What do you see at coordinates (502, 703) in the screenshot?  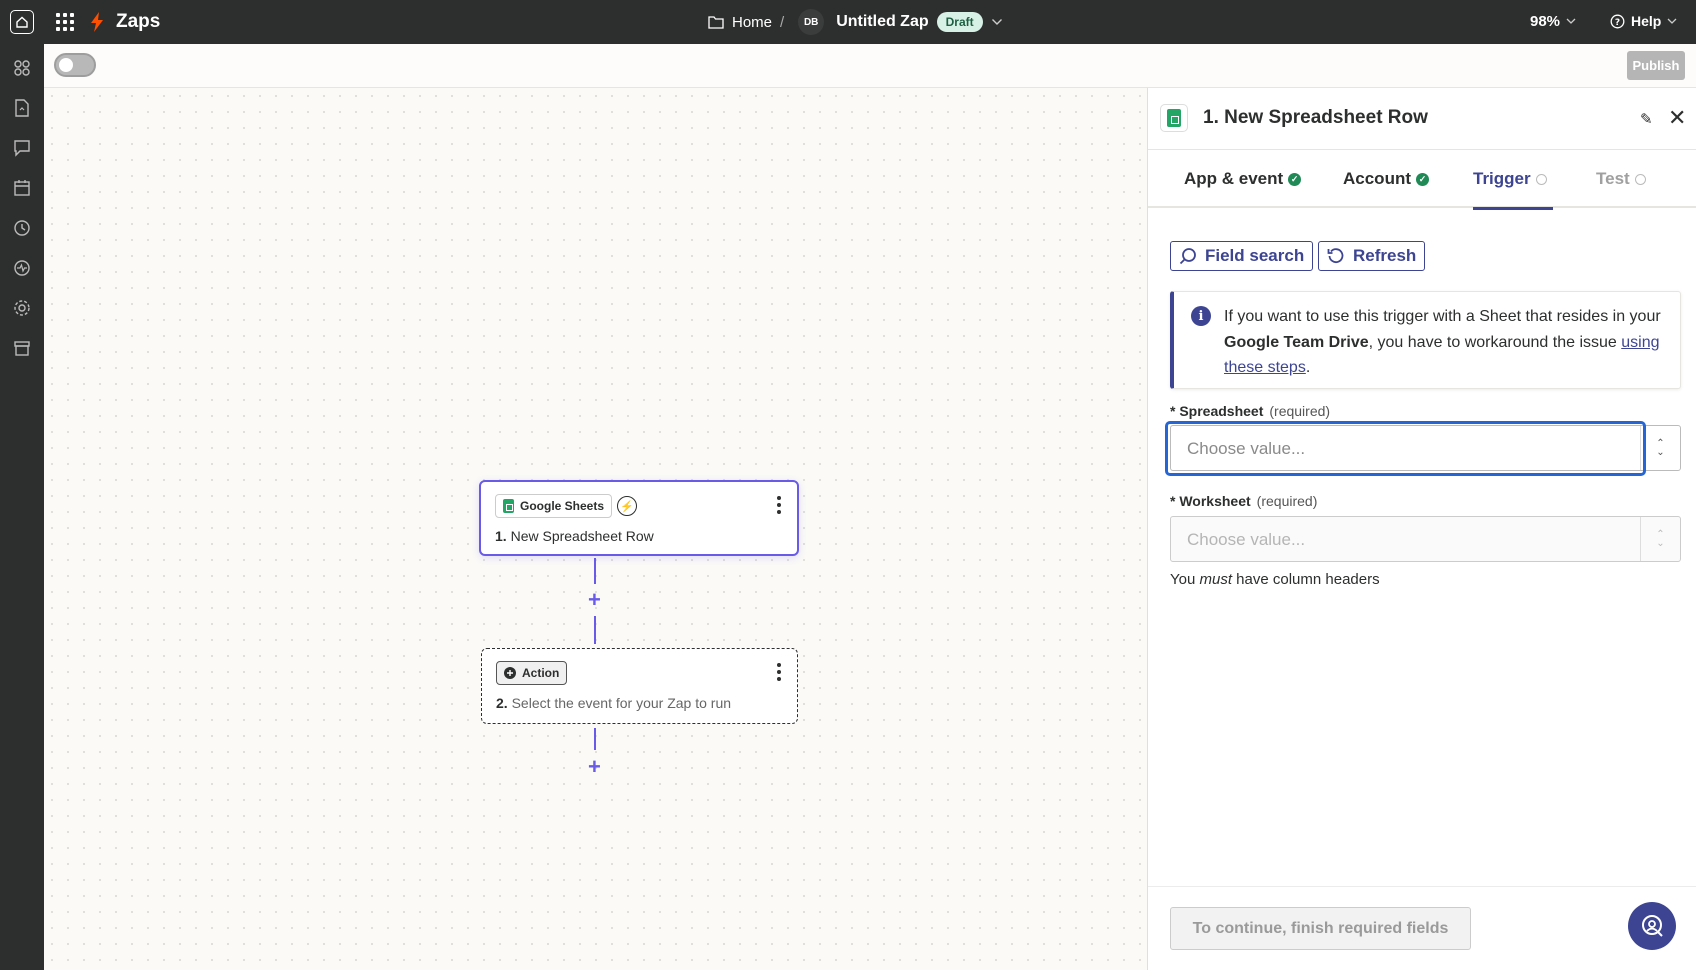 I see `step-number: 2.` at bounding box center [502, 703].